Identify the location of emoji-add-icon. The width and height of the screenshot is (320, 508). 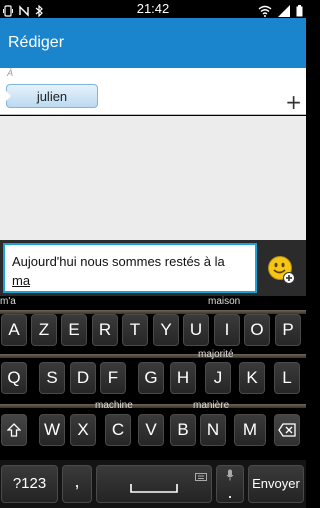
(281, 270).